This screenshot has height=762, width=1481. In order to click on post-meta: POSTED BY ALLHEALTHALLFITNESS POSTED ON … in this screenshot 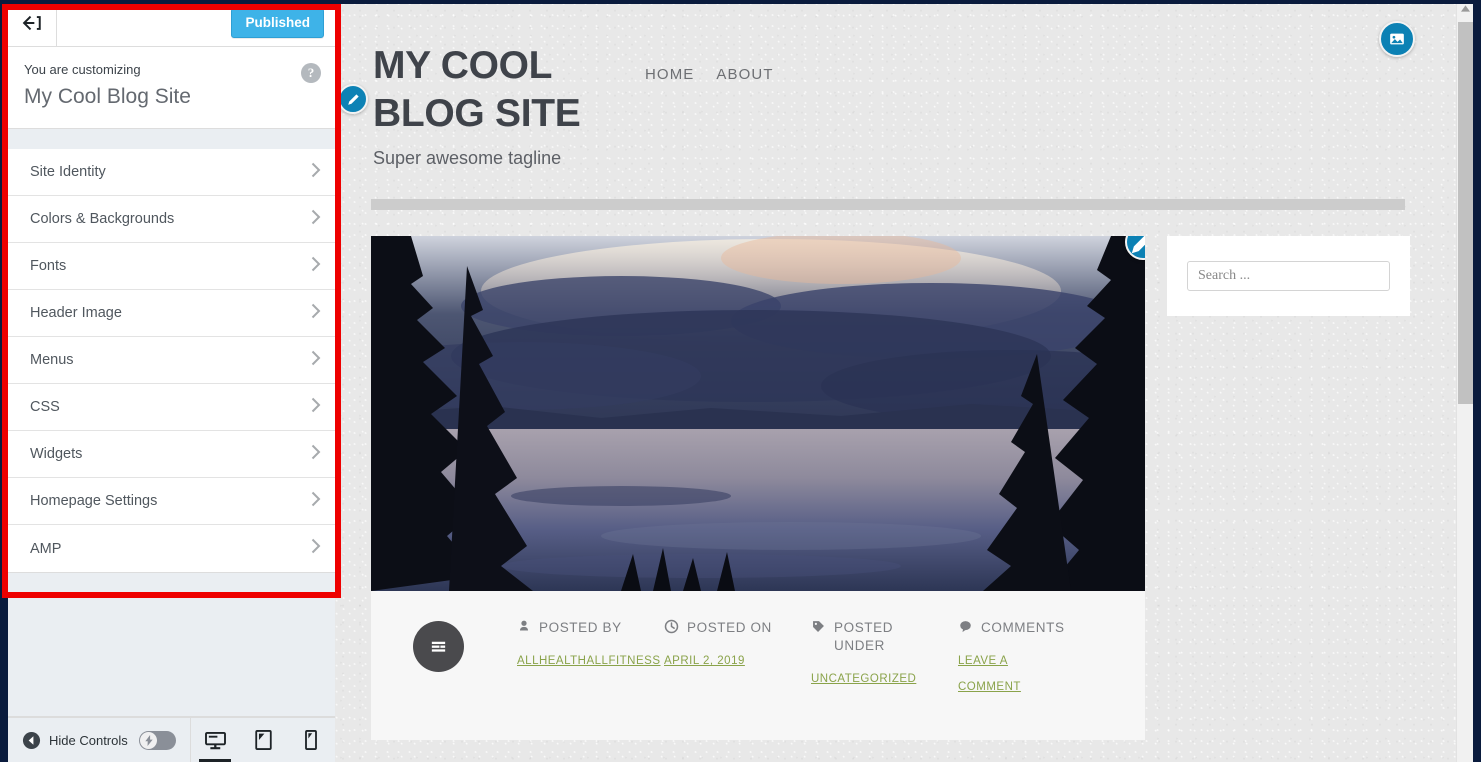, I will do `click(758, 665)`.